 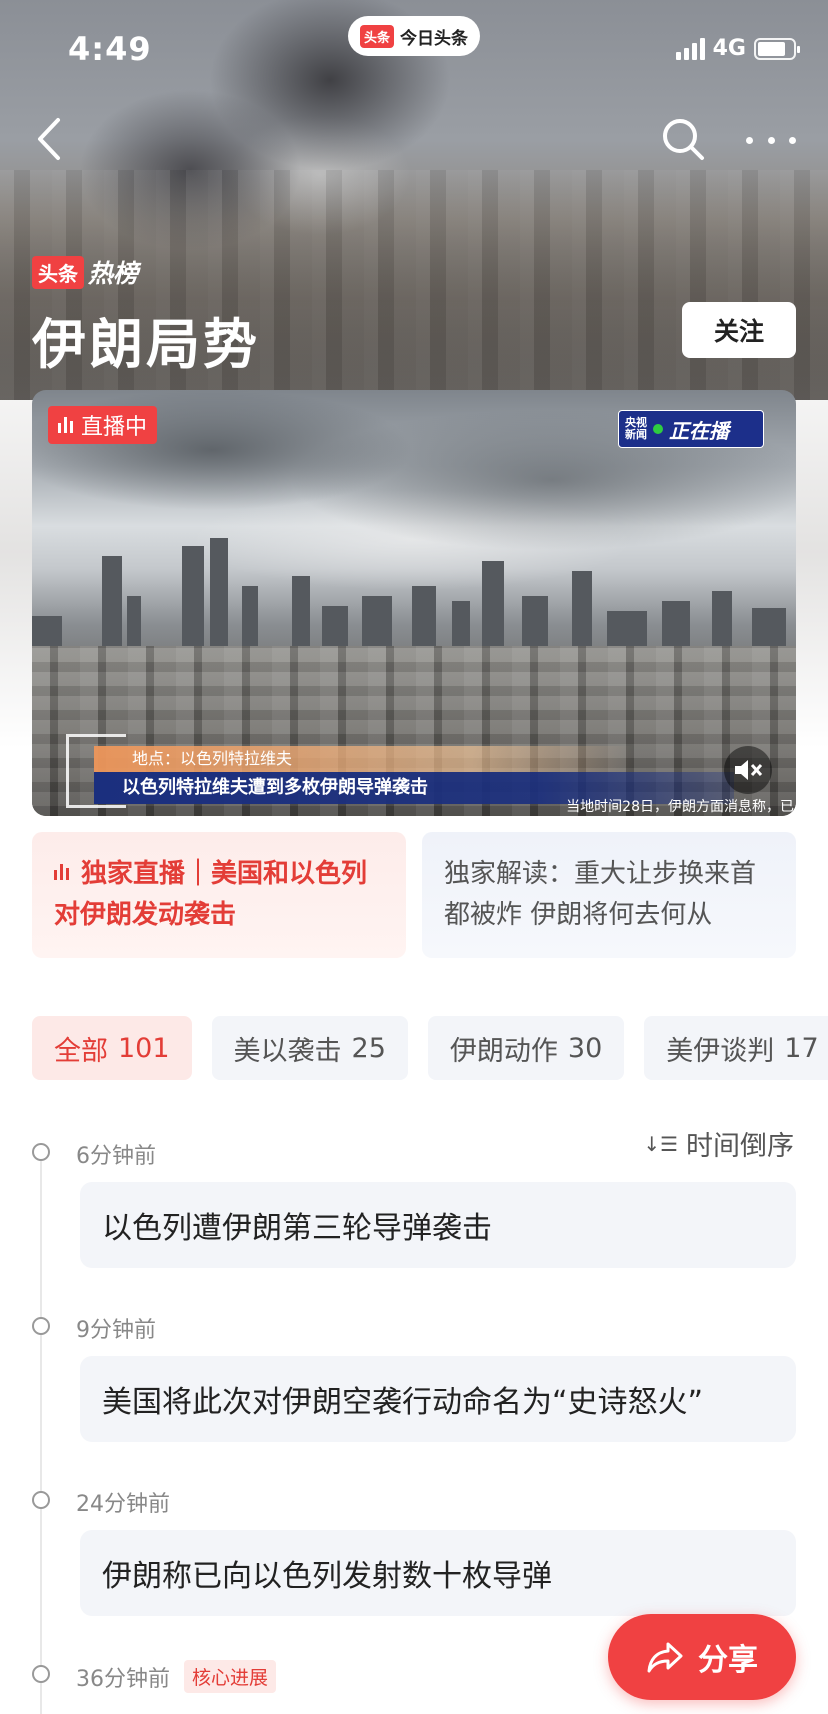 I want to click on signal-icon, so click(x=690, y=48).